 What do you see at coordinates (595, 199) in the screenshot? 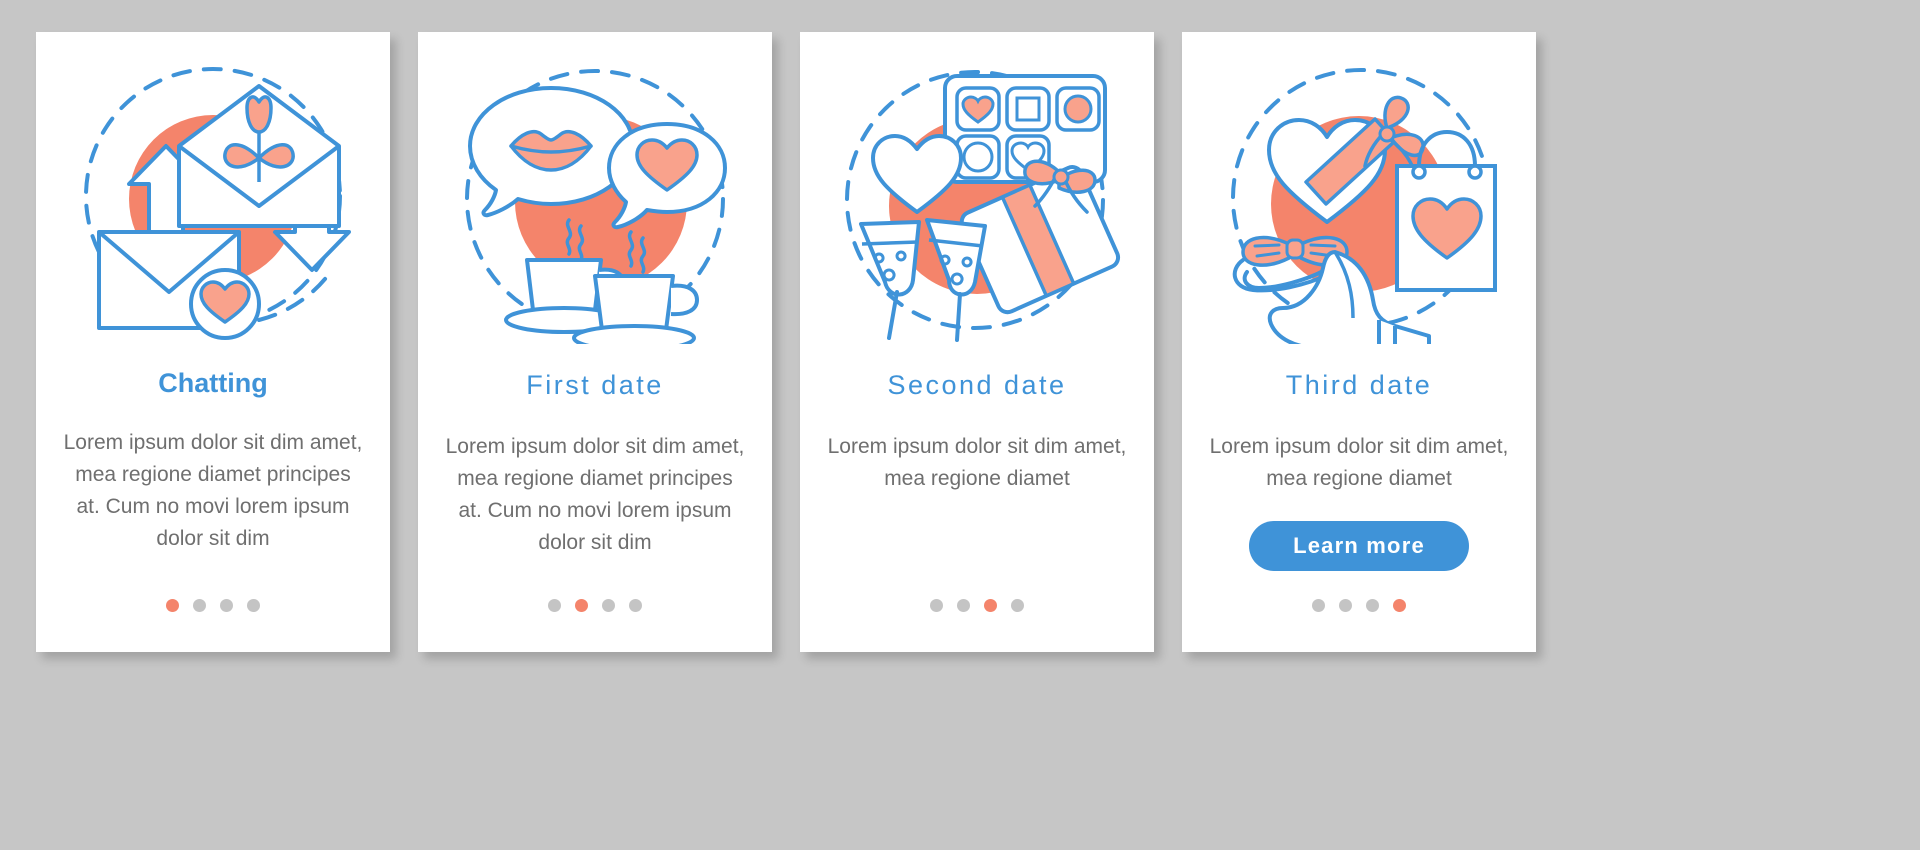
I see `illustration-speech-bubbles-lips-heart-coffee-cups` at bounding box center [595, 199].